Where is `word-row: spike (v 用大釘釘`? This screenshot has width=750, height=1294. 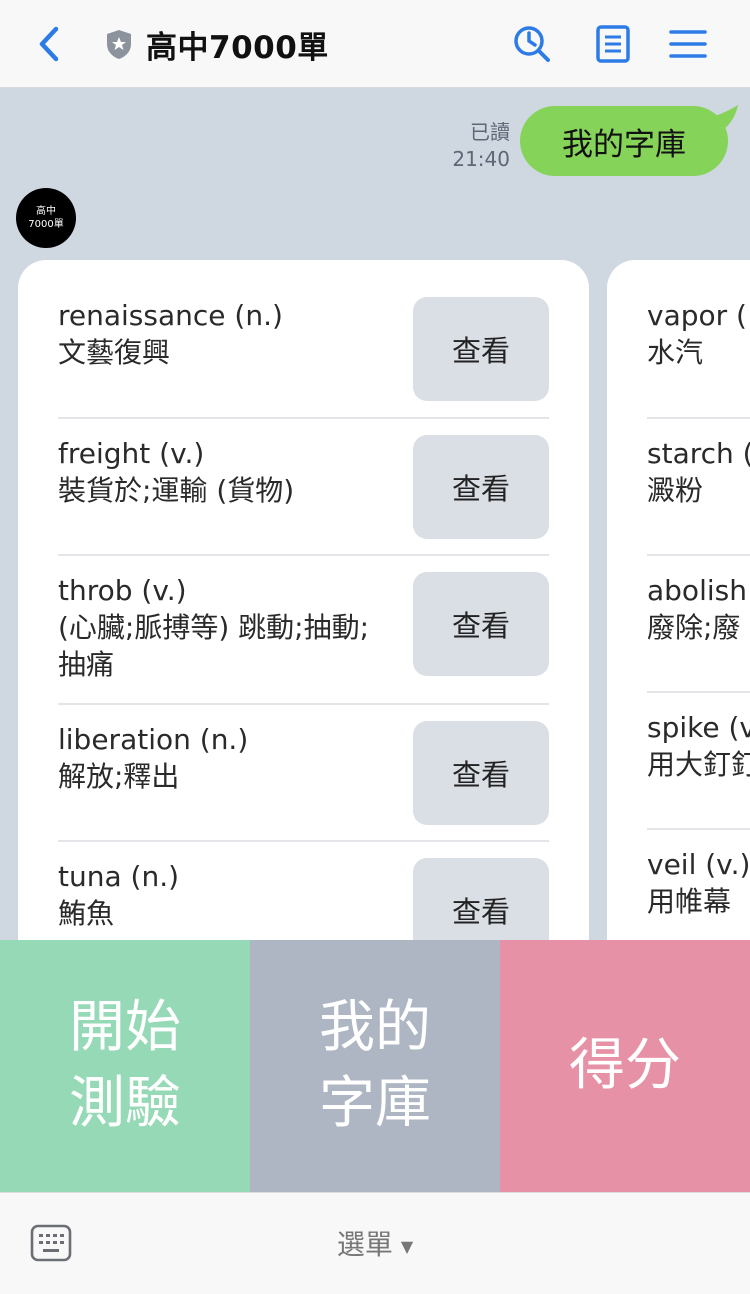
word-row: spike (v 用大釘釘 is located at coordinates (698, 761).